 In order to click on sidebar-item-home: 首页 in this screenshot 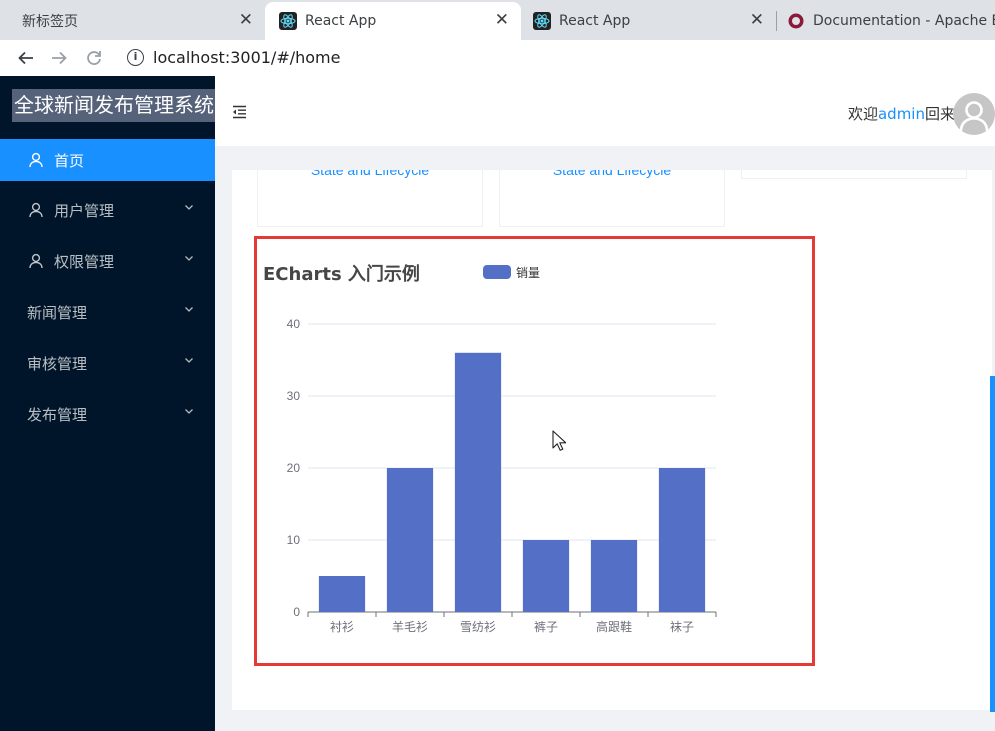, I will do `click(107, 160)`.